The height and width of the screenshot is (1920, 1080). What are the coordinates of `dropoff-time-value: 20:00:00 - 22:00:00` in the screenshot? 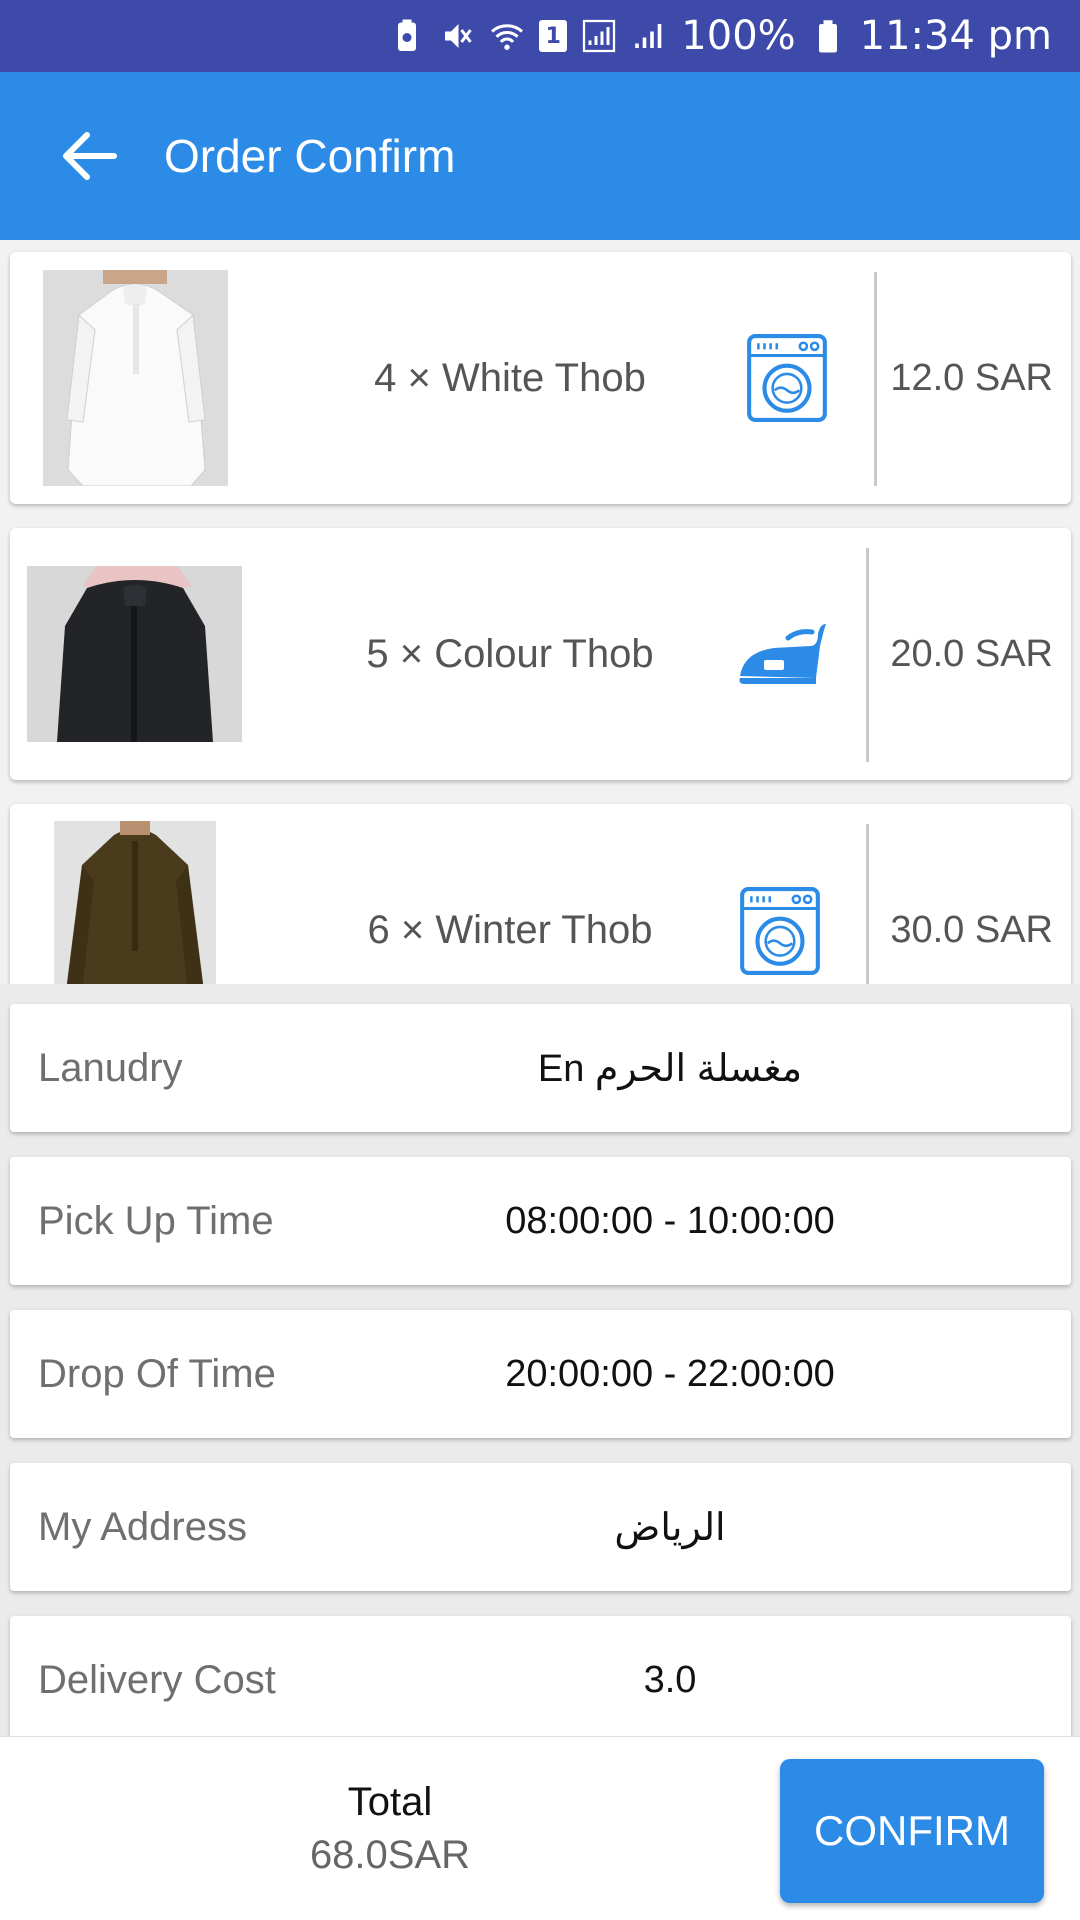 It's located at (670, 1373).